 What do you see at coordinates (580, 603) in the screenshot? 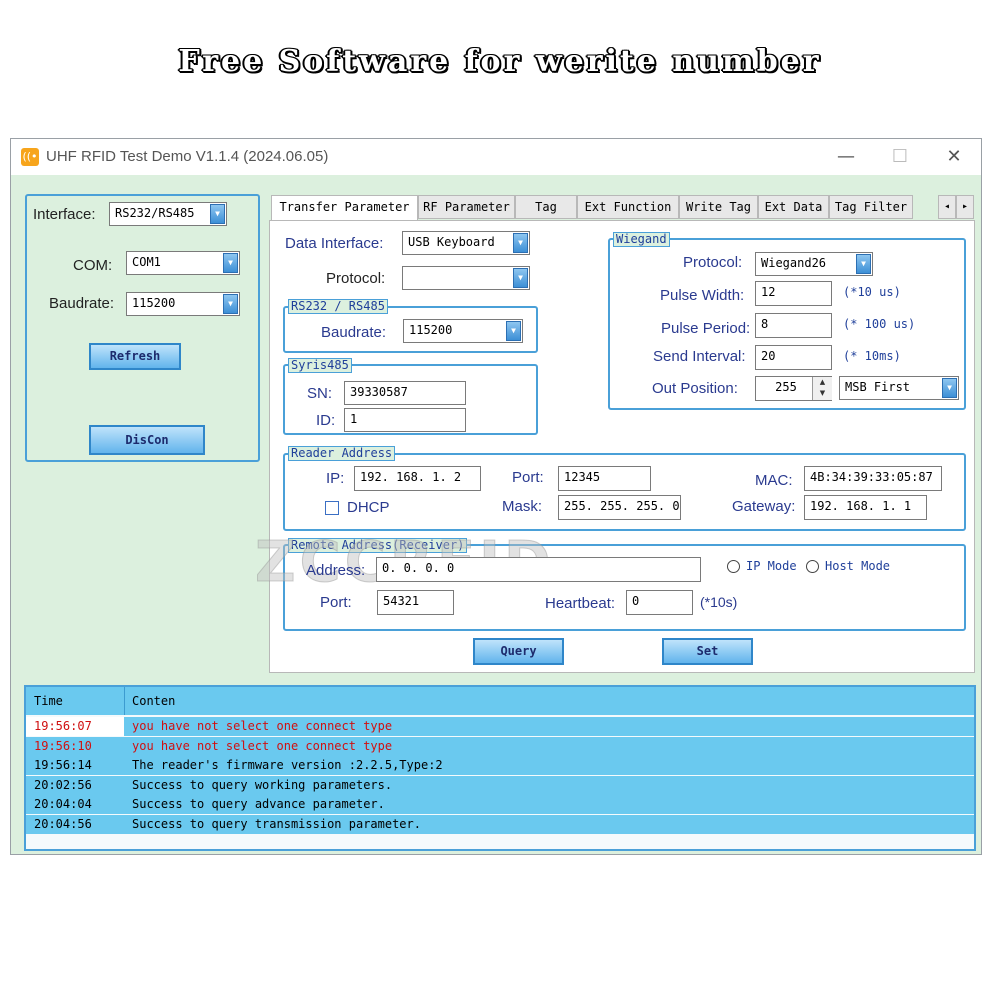
I see `heartbeat-label: Heartbeat:` at bounding box center [580, 603].